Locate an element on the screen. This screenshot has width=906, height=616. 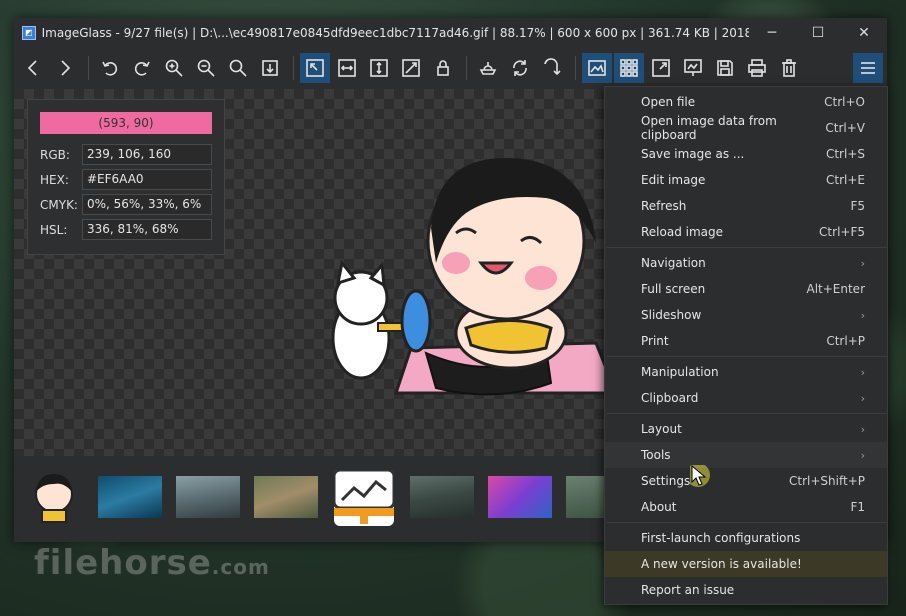
menu-item-shortcut: Ctrl+P is located at coordinates (845, 341).